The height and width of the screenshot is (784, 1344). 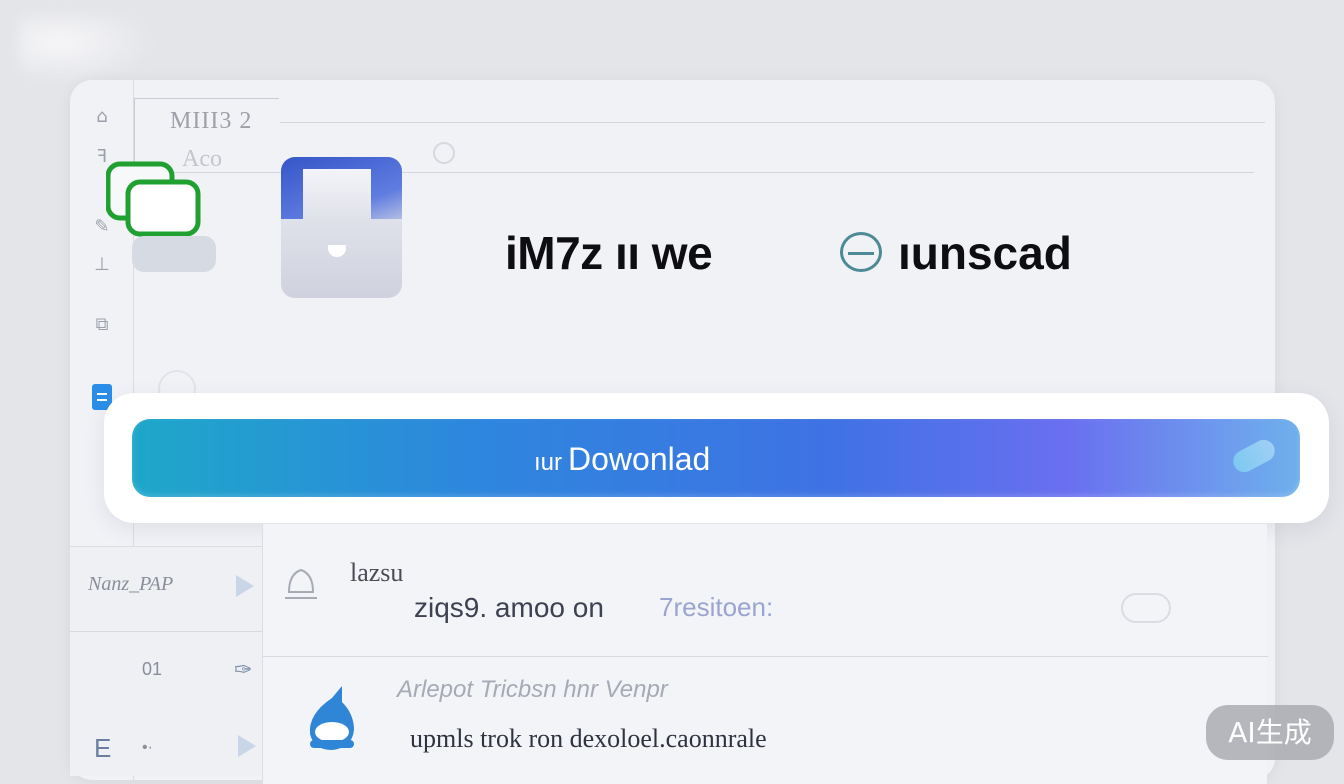 I want to click on folder-app-icon, so click(x=341, y=227).